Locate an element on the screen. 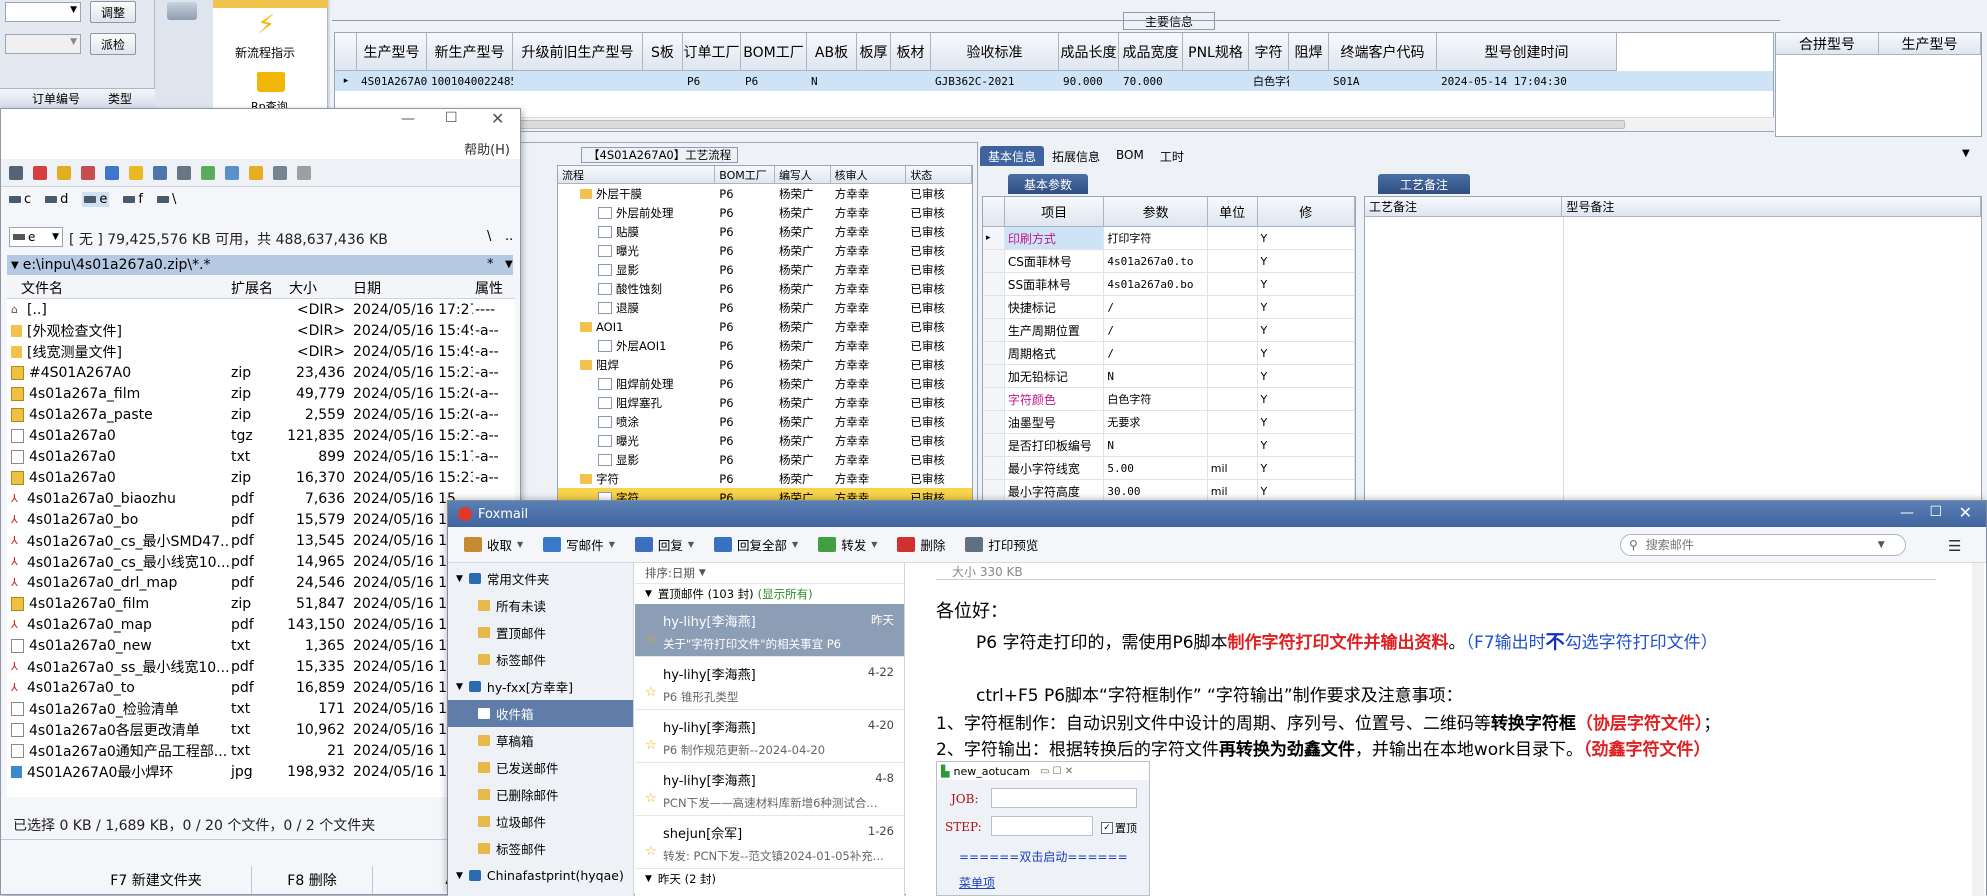 The width and height of the screenshot is (1987, 896). filter-combo-2: ▼ is located at coordinates (43, 44).